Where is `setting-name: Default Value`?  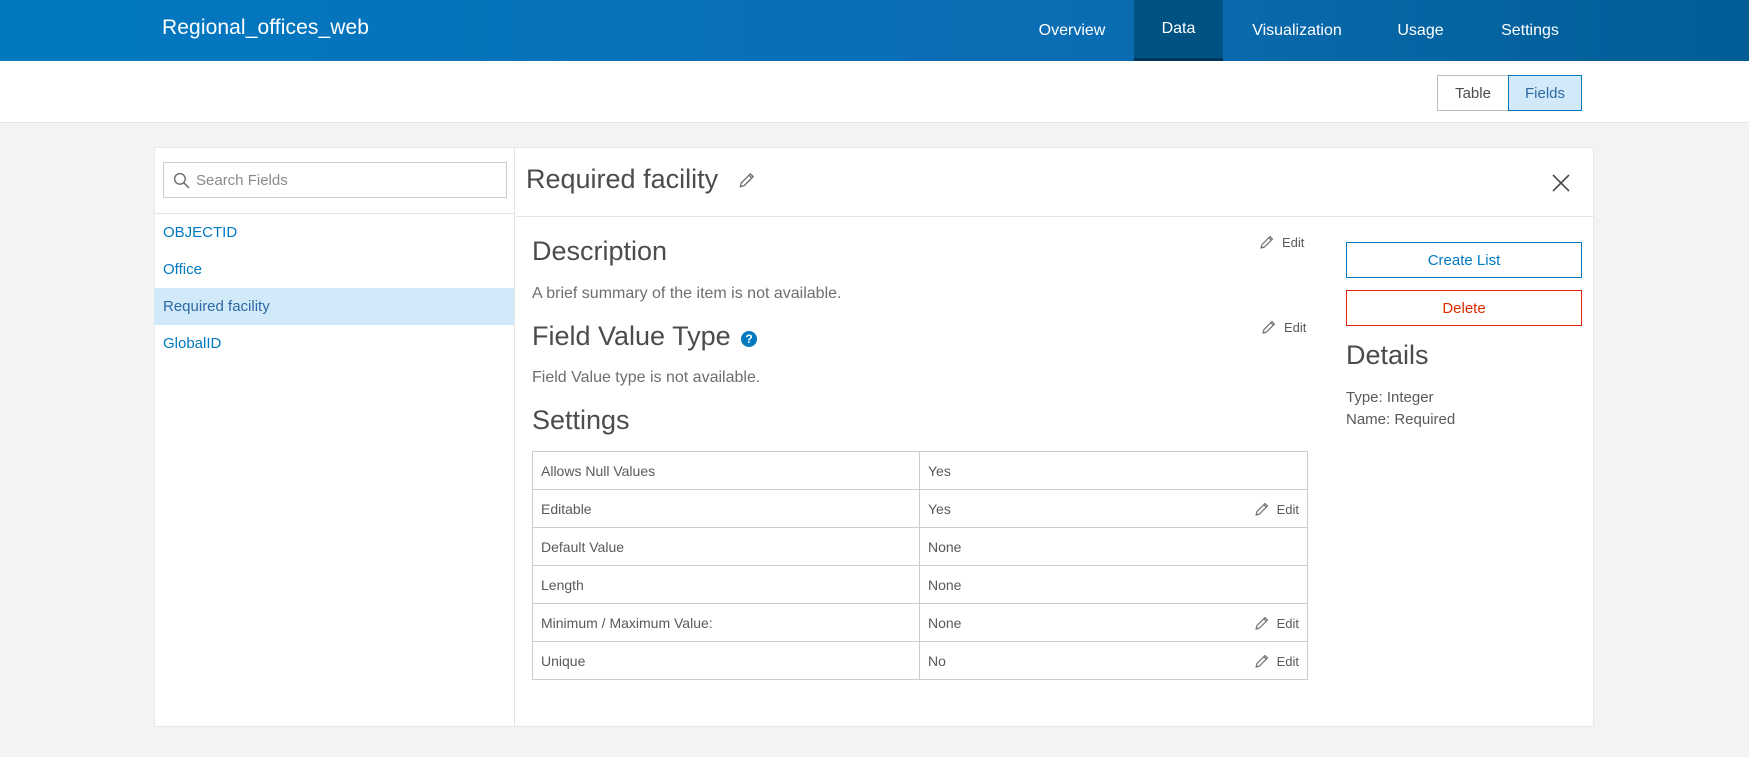 setting-name: Default Value is located at coordinates (726, 546).